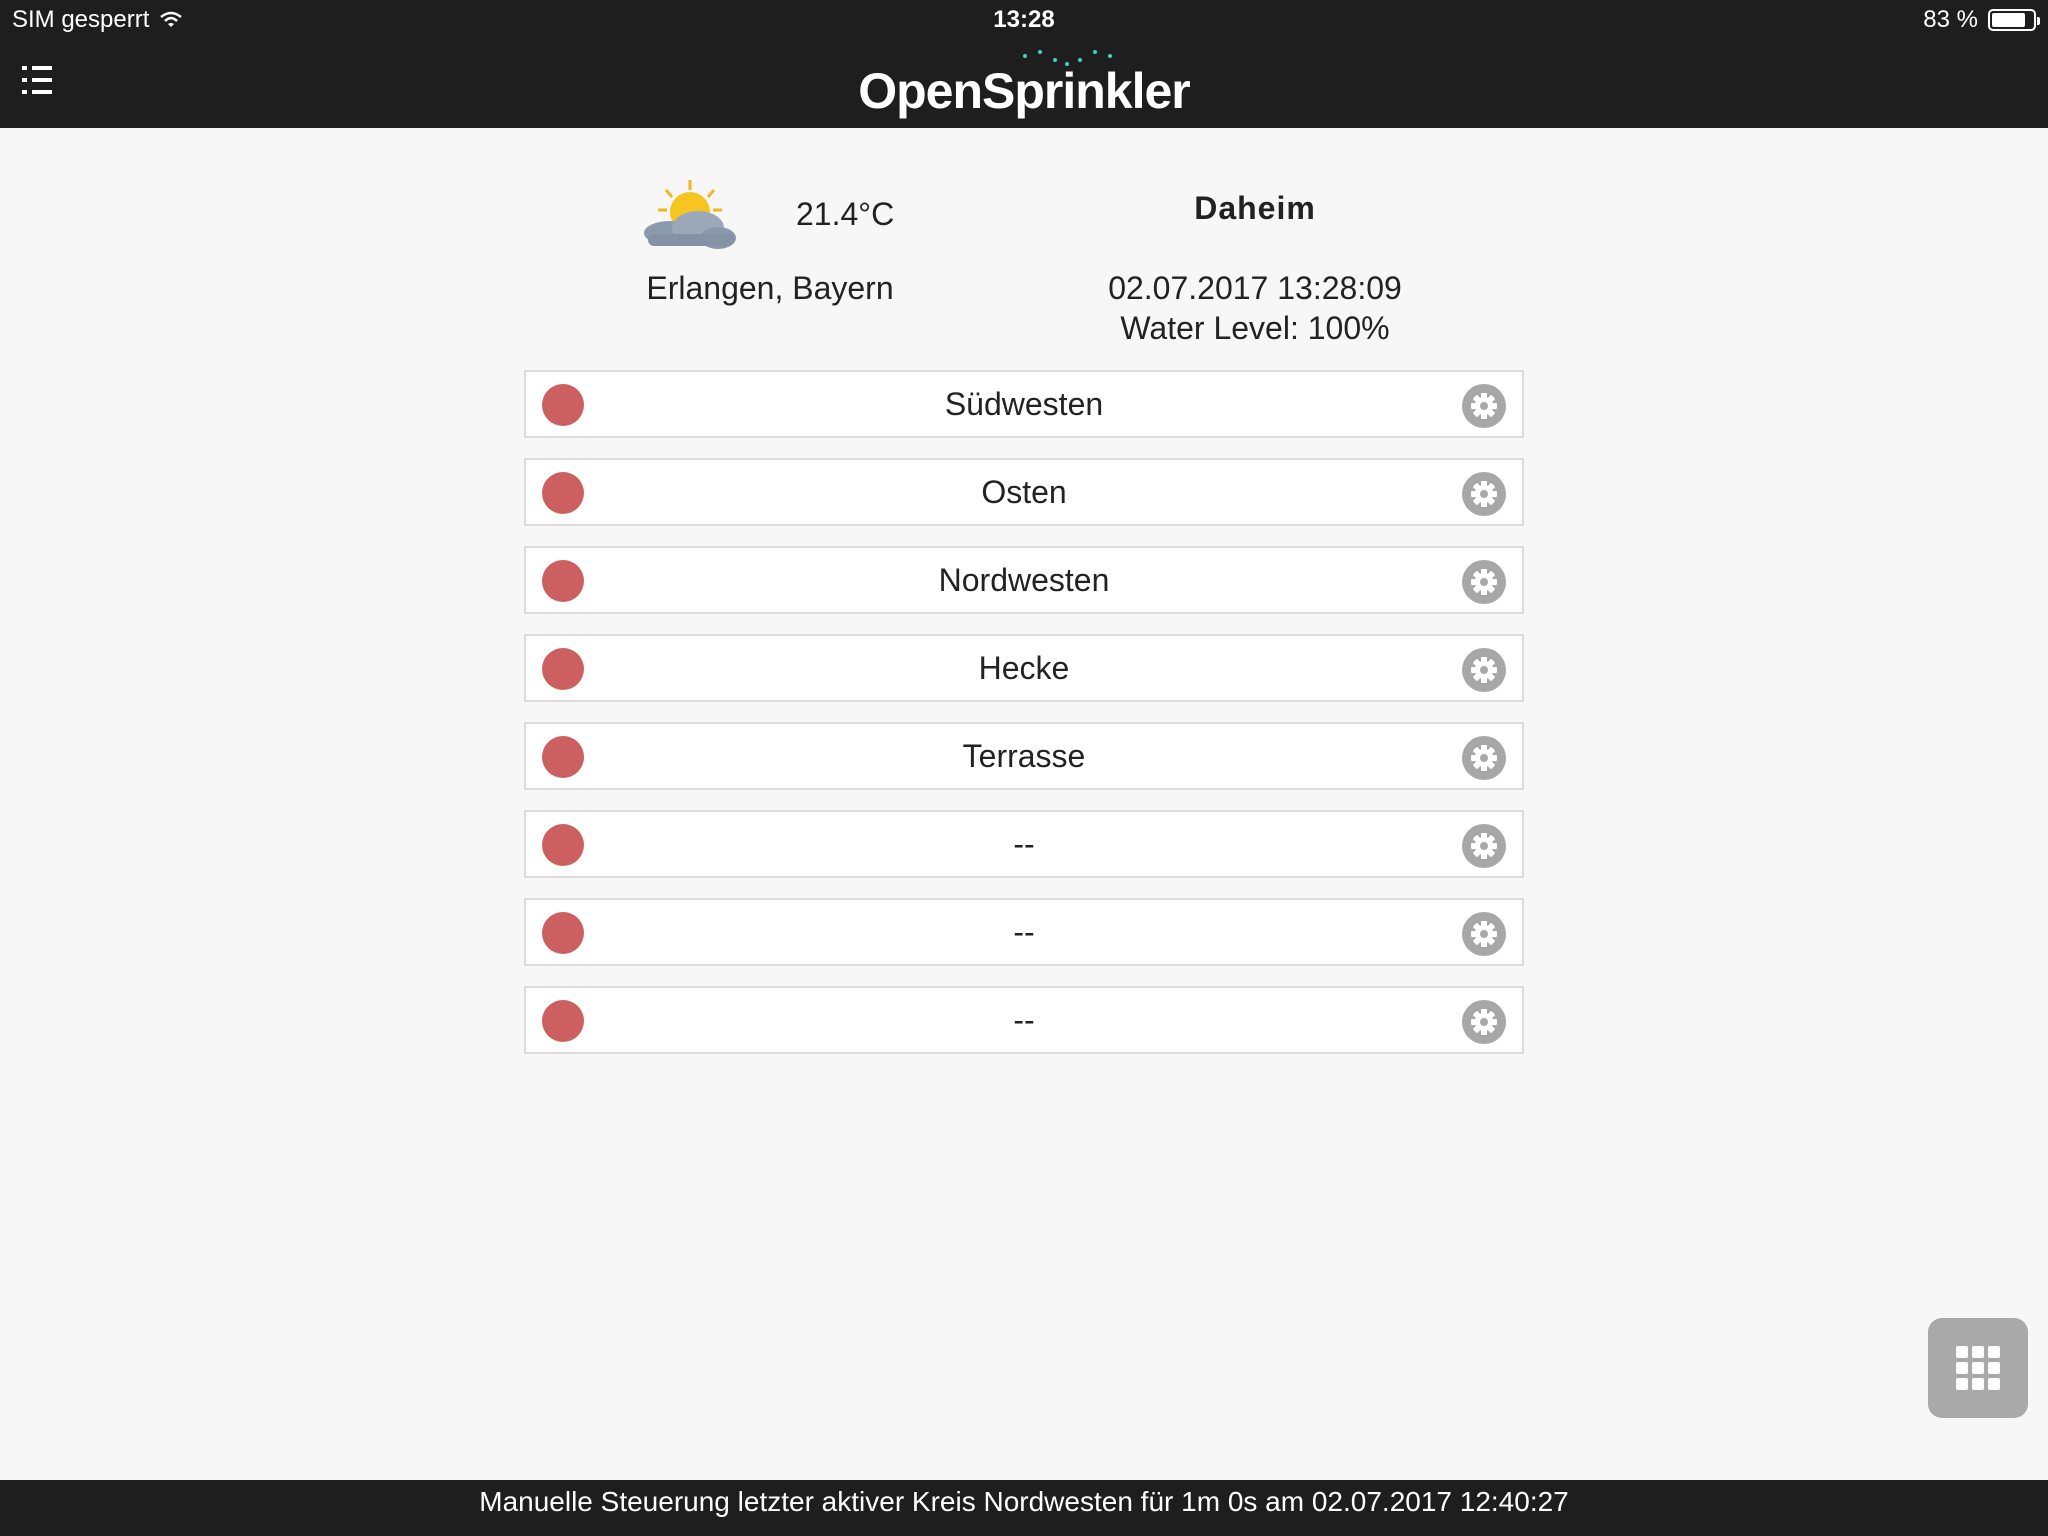  What do you see at coordinates (1255, 328) in the screenshot?
I see `water-level: Water Level: 100%` at bounding box center [1255, 328].